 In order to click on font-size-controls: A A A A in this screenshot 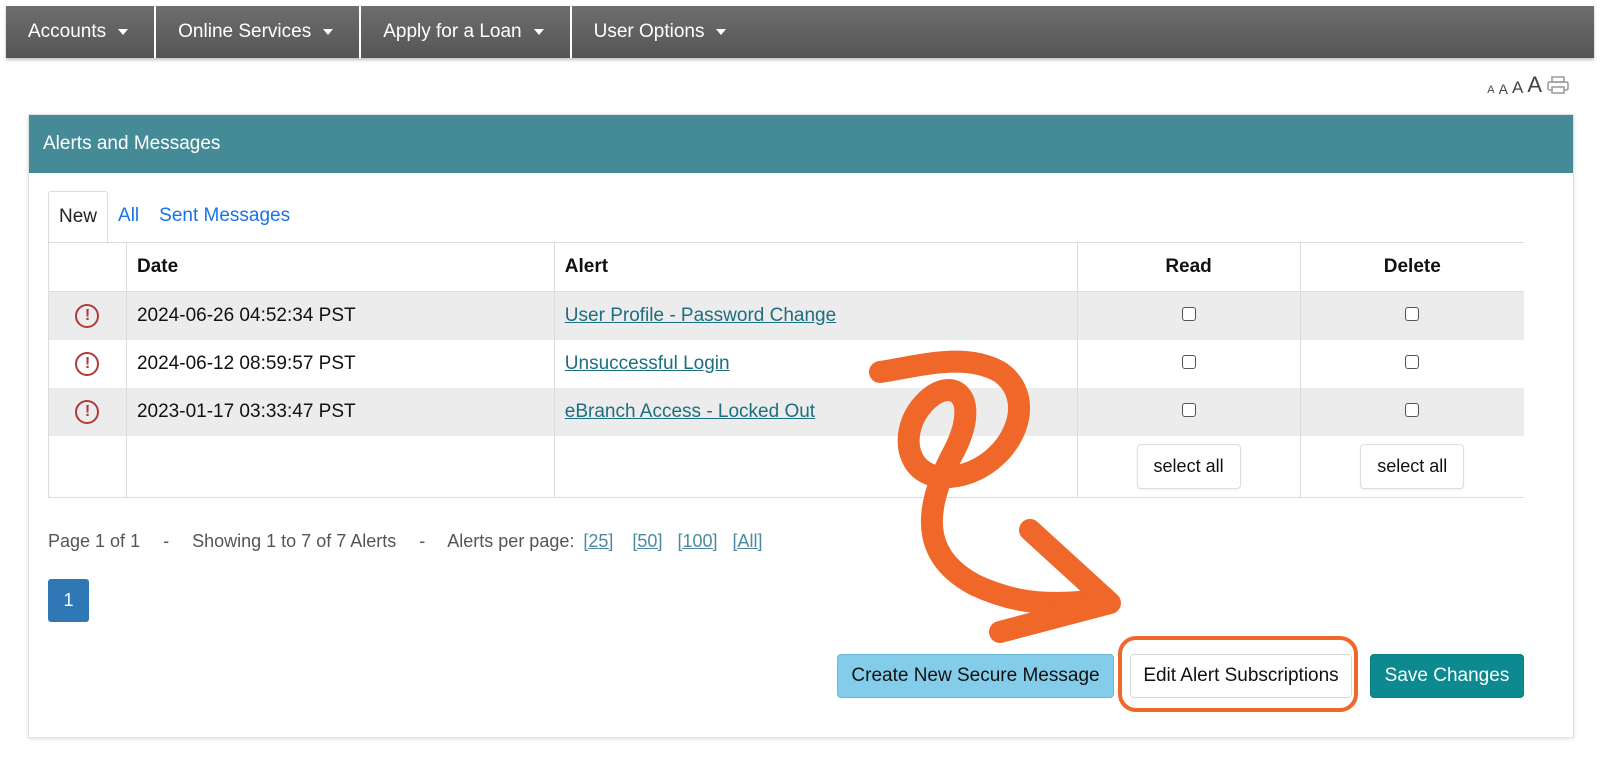, I will do `click(1514, 85)`.